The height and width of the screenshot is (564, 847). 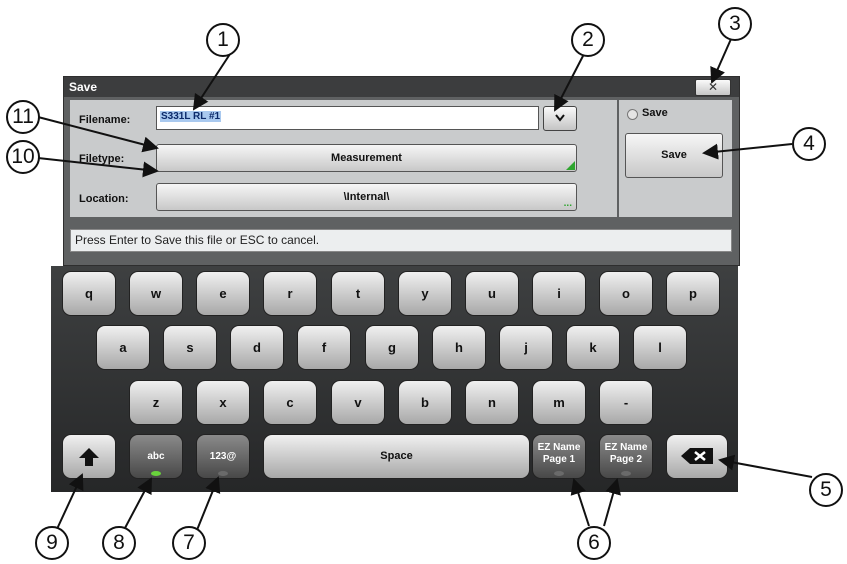 I want to click on callout-3: 3, so click(x=735, y=24).